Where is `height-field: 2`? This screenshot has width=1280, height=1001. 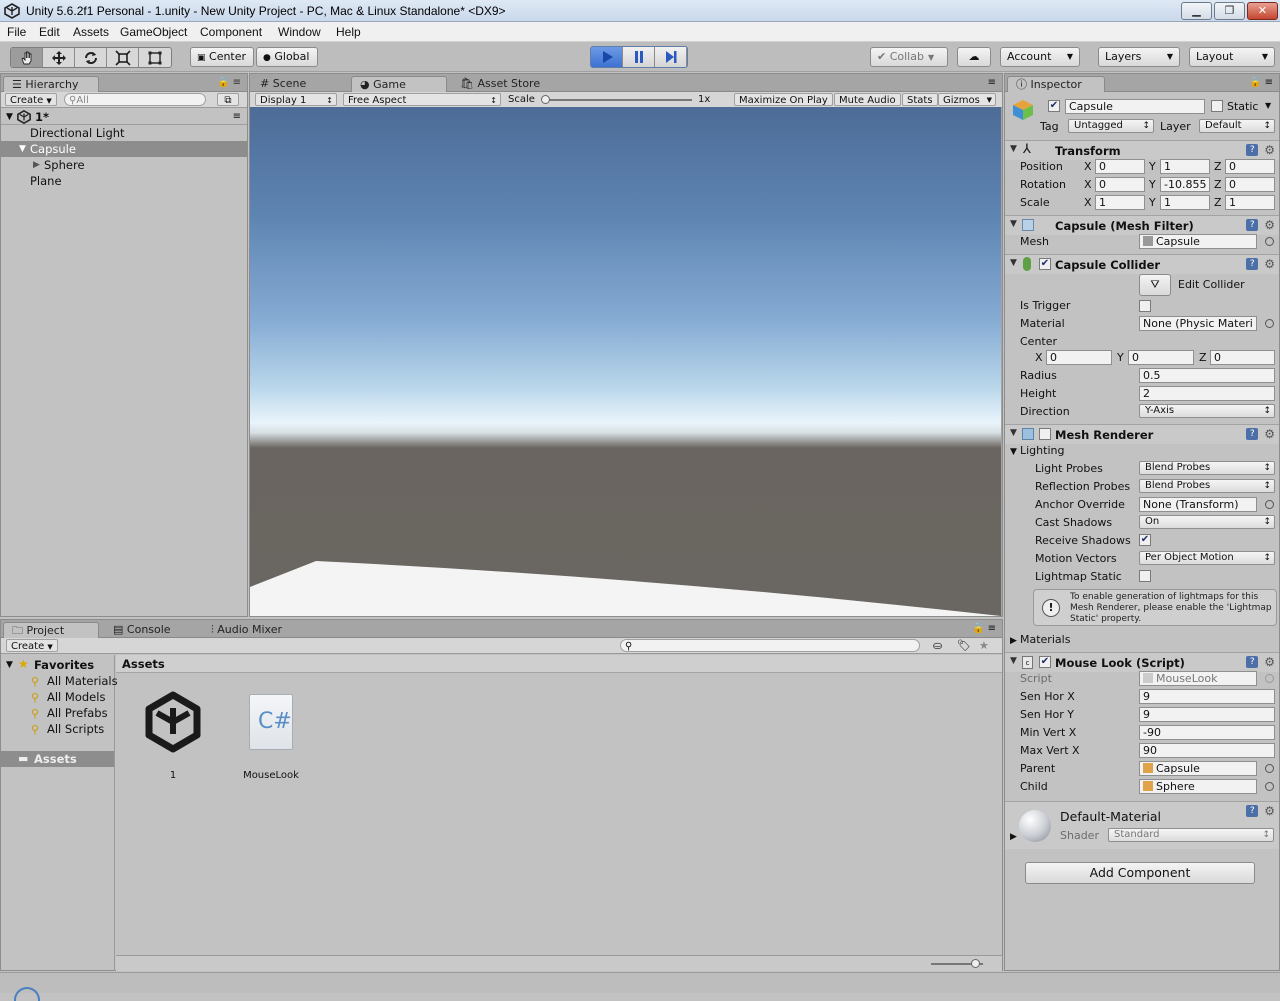
height-field: 2 is located at coordinates (1207, 393).